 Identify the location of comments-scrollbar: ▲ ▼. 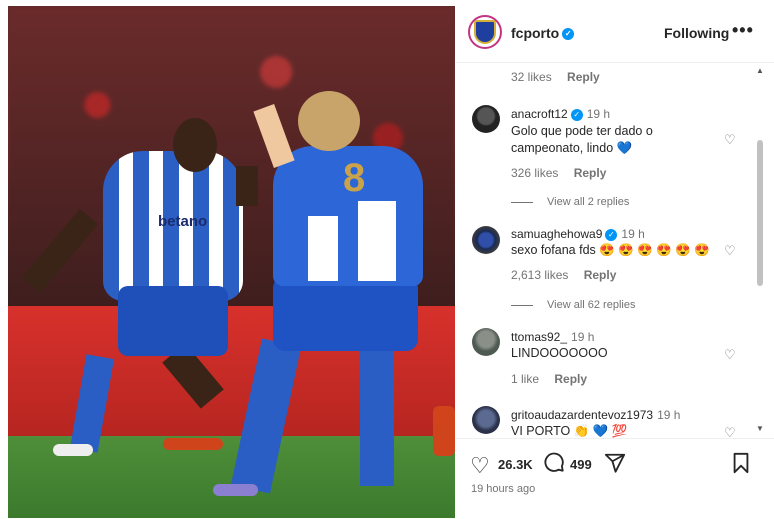
(760, 250).